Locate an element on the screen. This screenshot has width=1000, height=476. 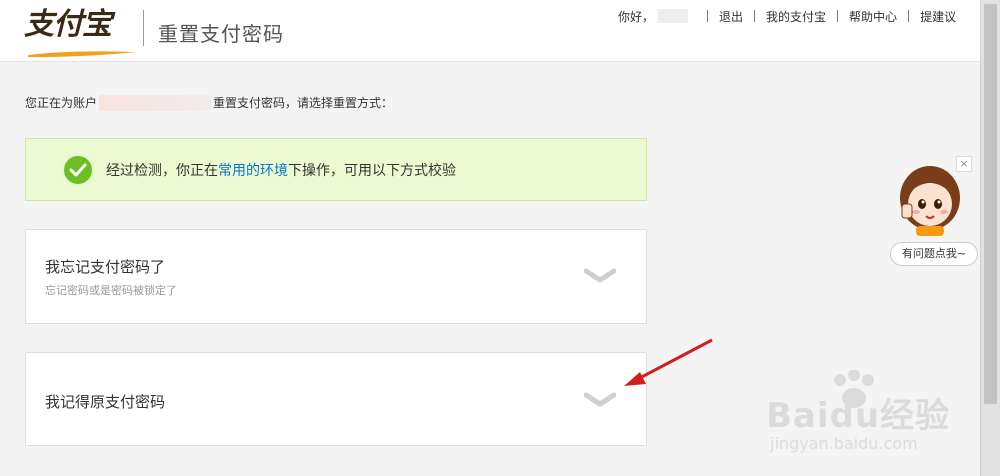
option-forgot-password: 我忘记支付密码了 忘记密码或是密码被锁定了 is located at coordinates (336, 276).